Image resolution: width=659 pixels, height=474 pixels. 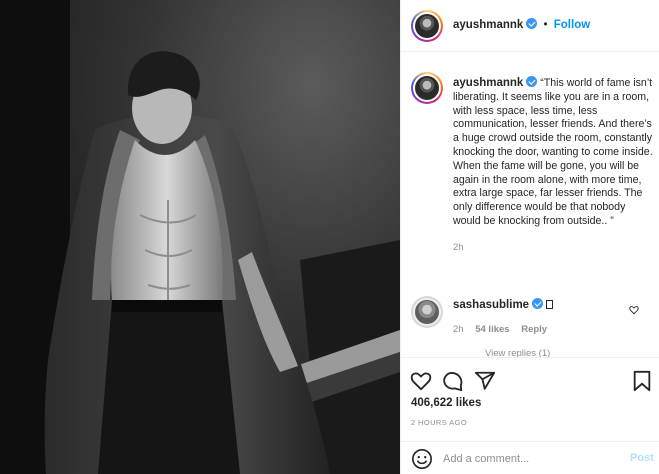 I want to click on author-avatar, so click(x=427, y=26).